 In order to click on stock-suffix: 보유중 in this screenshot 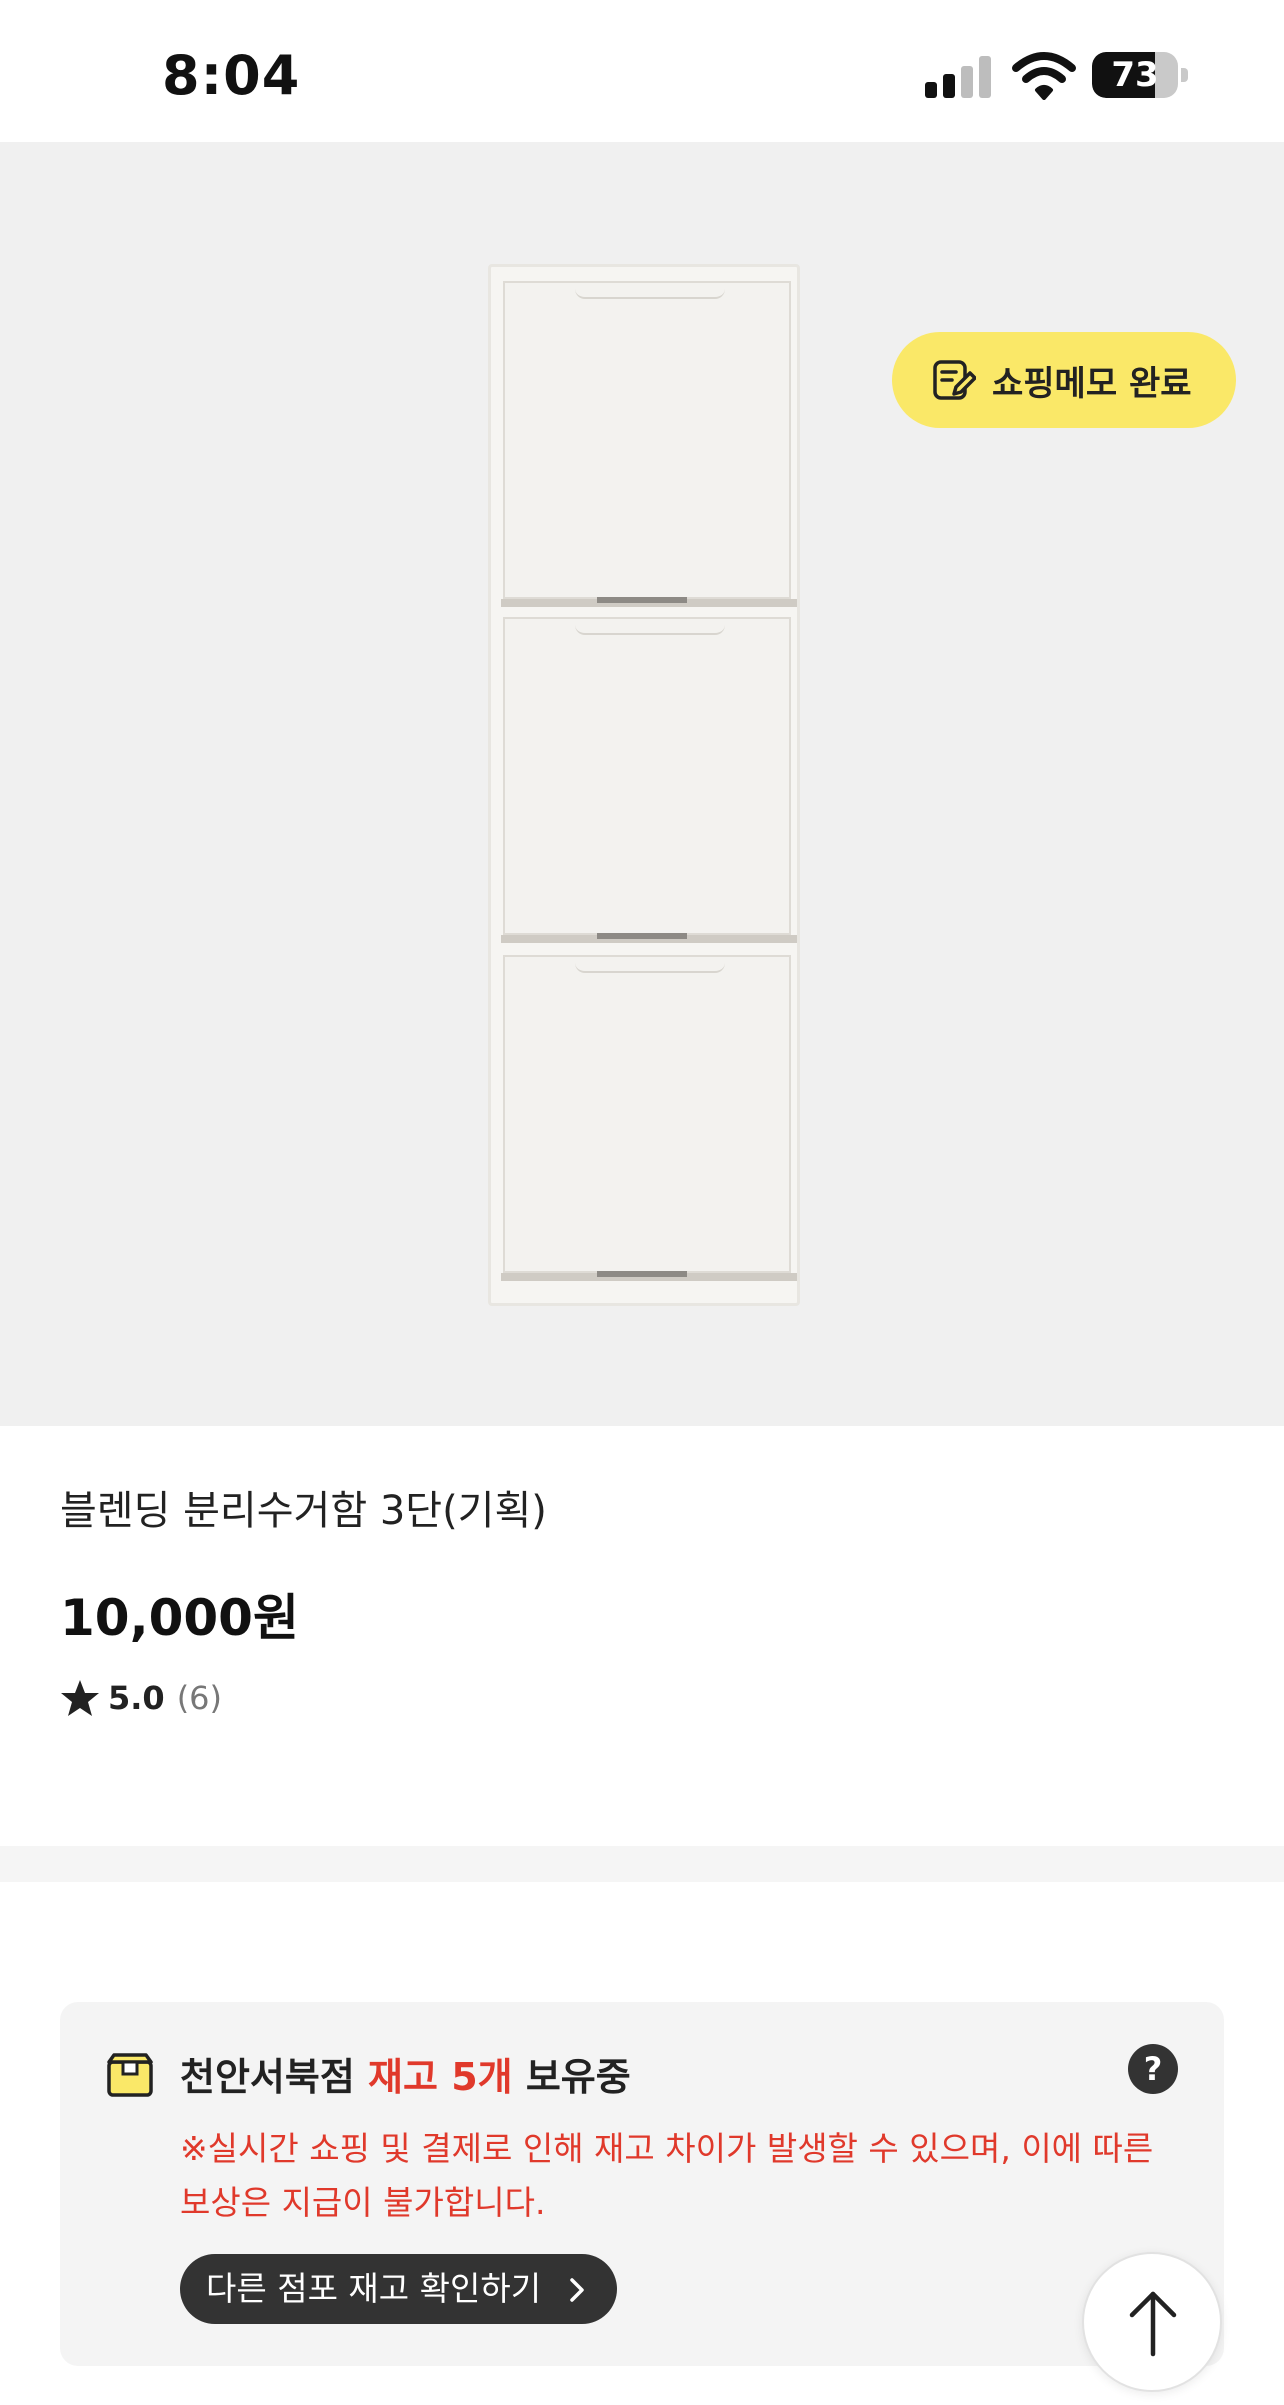, I will do `click(578, 2077)`.